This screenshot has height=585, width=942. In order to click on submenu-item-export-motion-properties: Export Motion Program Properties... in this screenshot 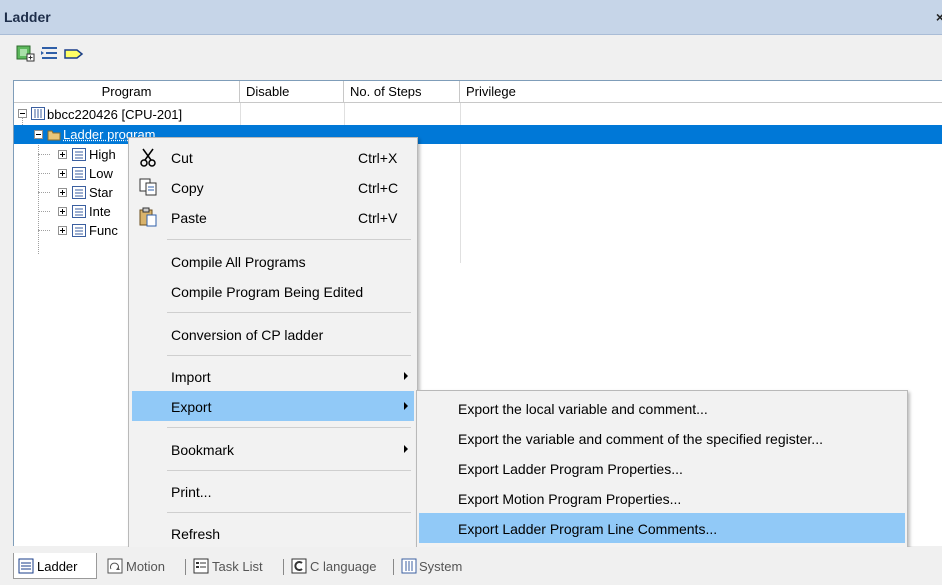, I will do `click(662, 498)`.